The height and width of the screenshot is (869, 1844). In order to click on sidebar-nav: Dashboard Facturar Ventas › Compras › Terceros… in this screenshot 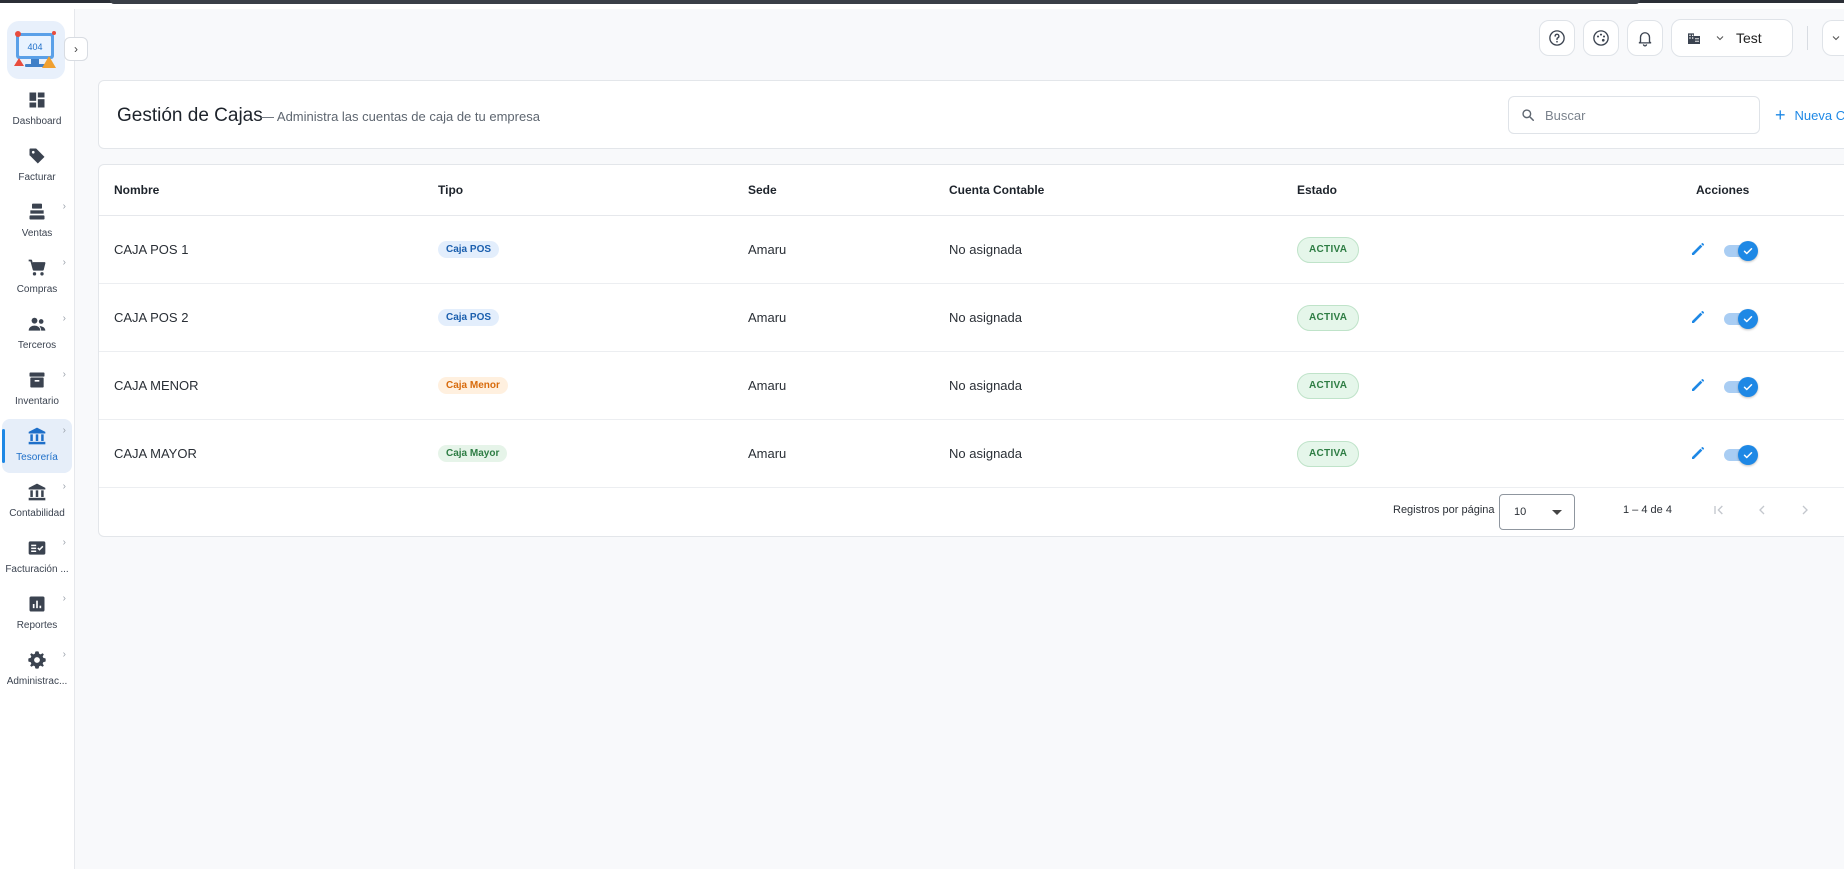, I will do `click(37, 391)`.